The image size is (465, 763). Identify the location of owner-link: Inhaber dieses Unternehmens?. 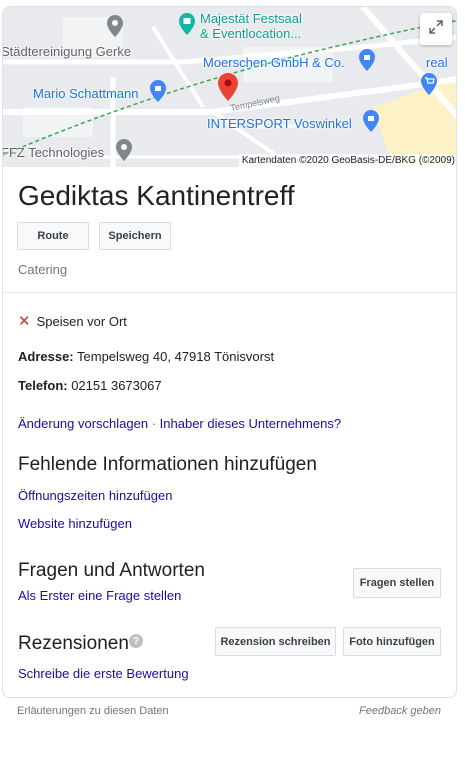
(250, 423).